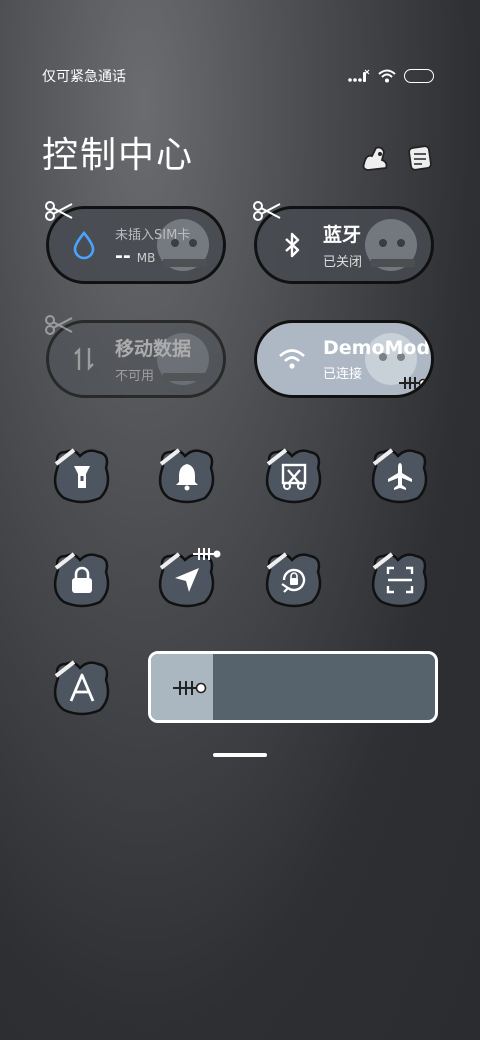 This screenshot has width=480, height=1040. I want to click on auto-brightness-icon, so click(82, 687).